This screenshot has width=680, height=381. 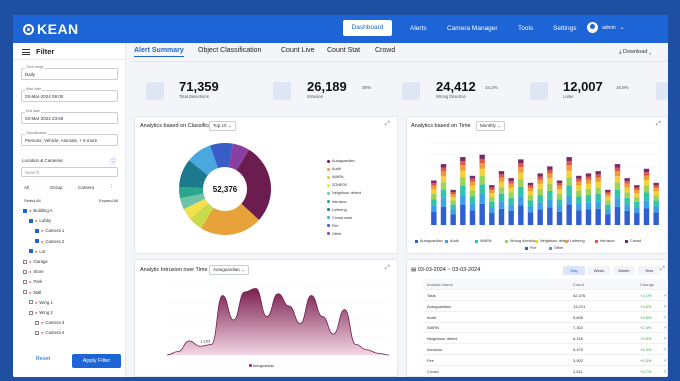 What do you see at coordinates (37, 251) in the screenshot?
I see `tree-item: ● Lot` at bounding box center [37, 251].